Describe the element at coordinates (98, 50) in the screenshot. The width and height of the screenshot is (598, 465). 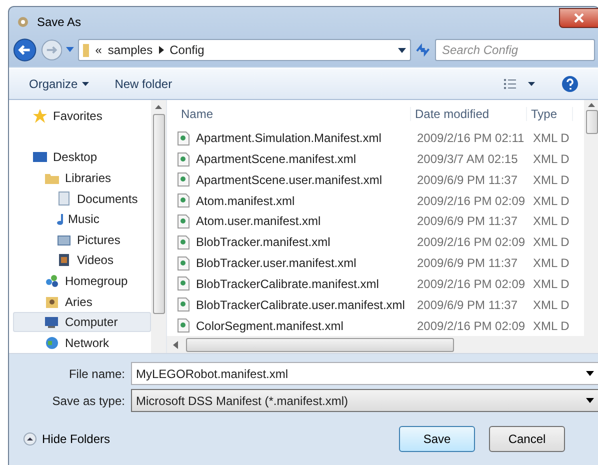
I see `breadcrumb-overflow: «` at that location.